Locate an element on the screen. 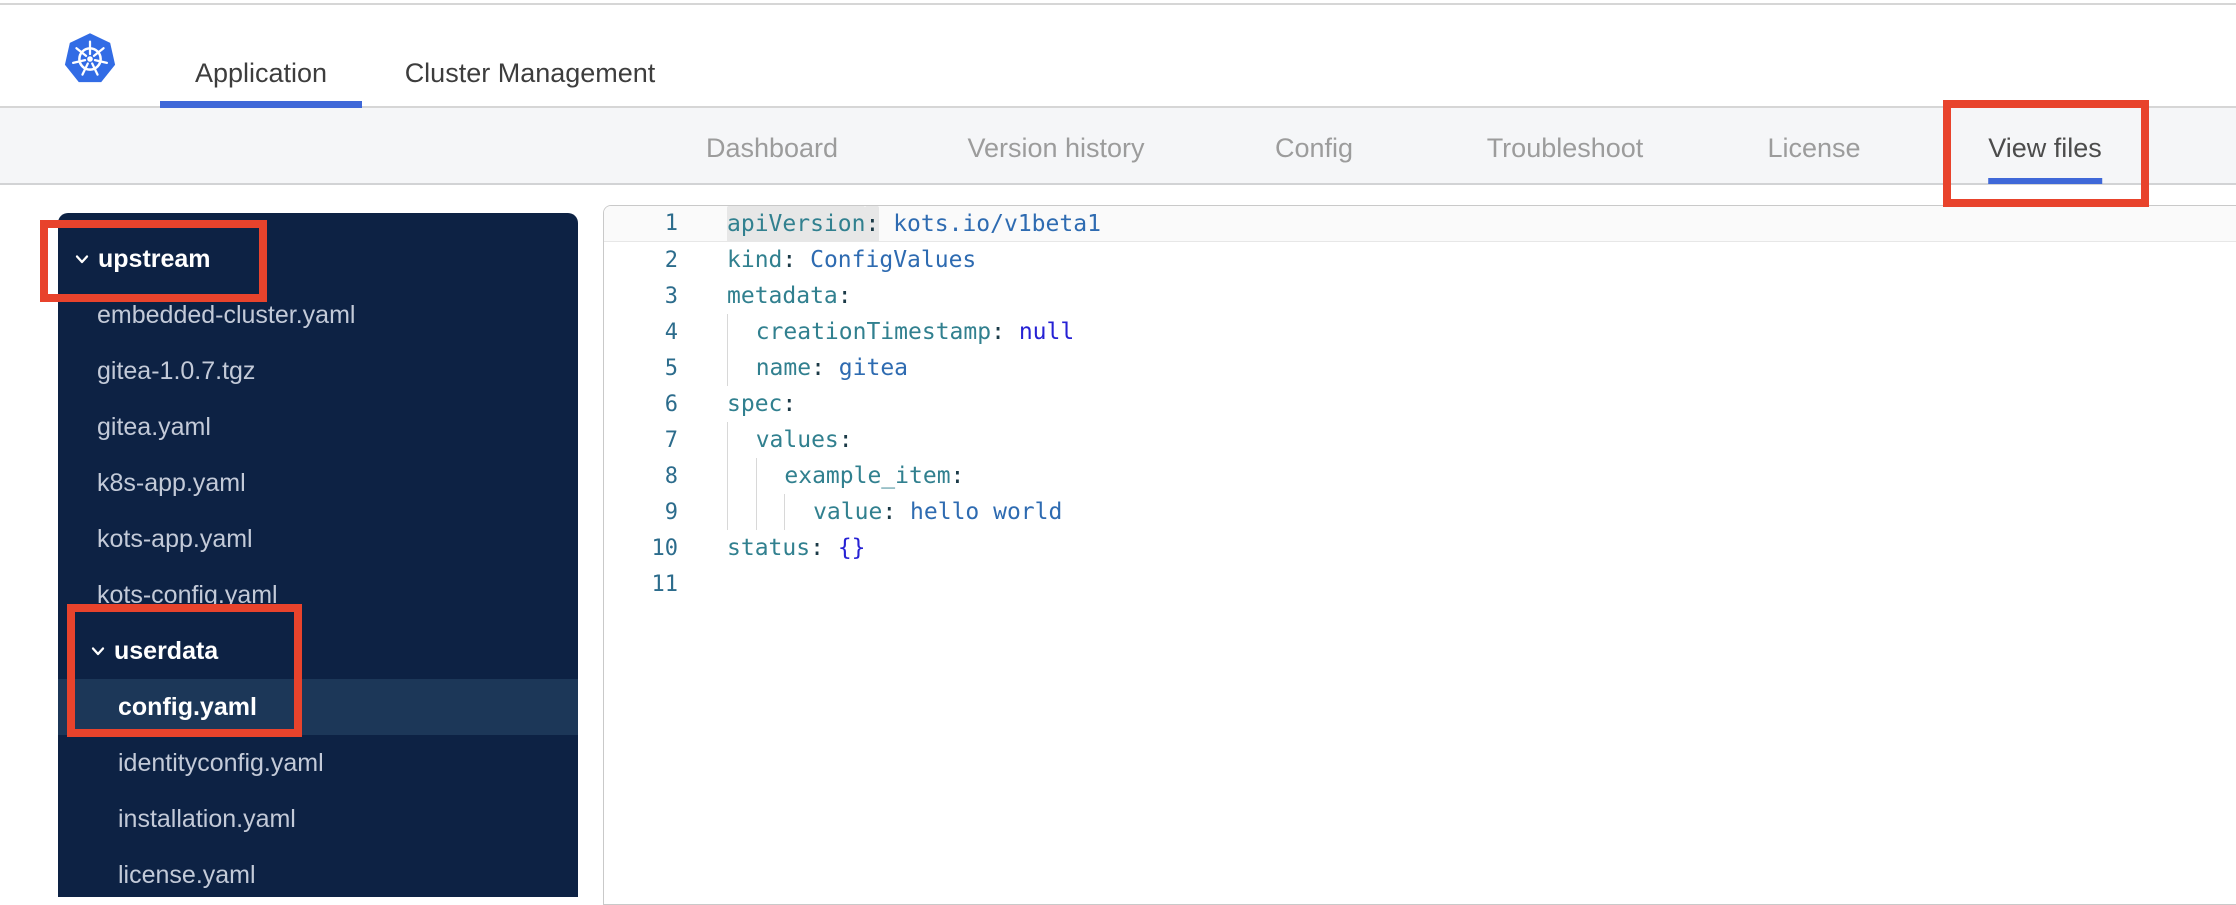  code-line-text: apiVersion: kots.io/v1beta1 is located at coordinates (1468, 224).